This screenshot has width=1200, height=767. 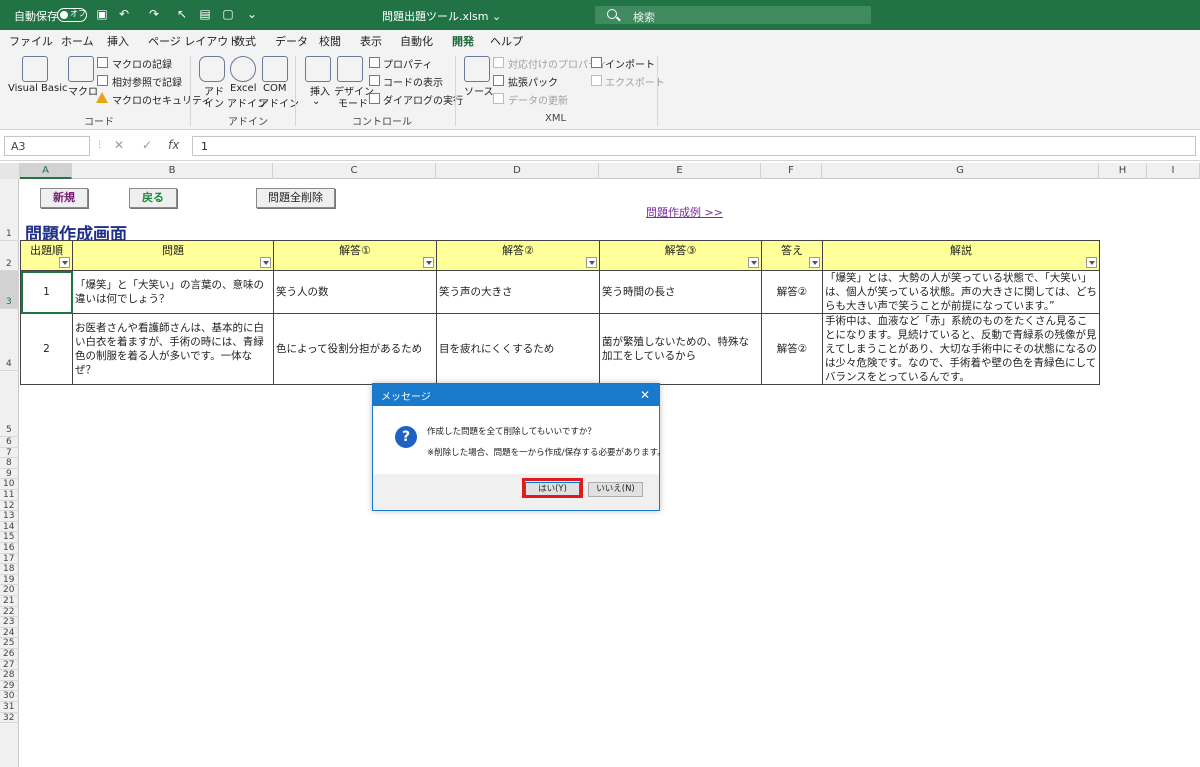 What do you see at coordinates (99, 145) in the screenshot?
I see `more-options-icon: ⋮` at bounding box center [99, 145].